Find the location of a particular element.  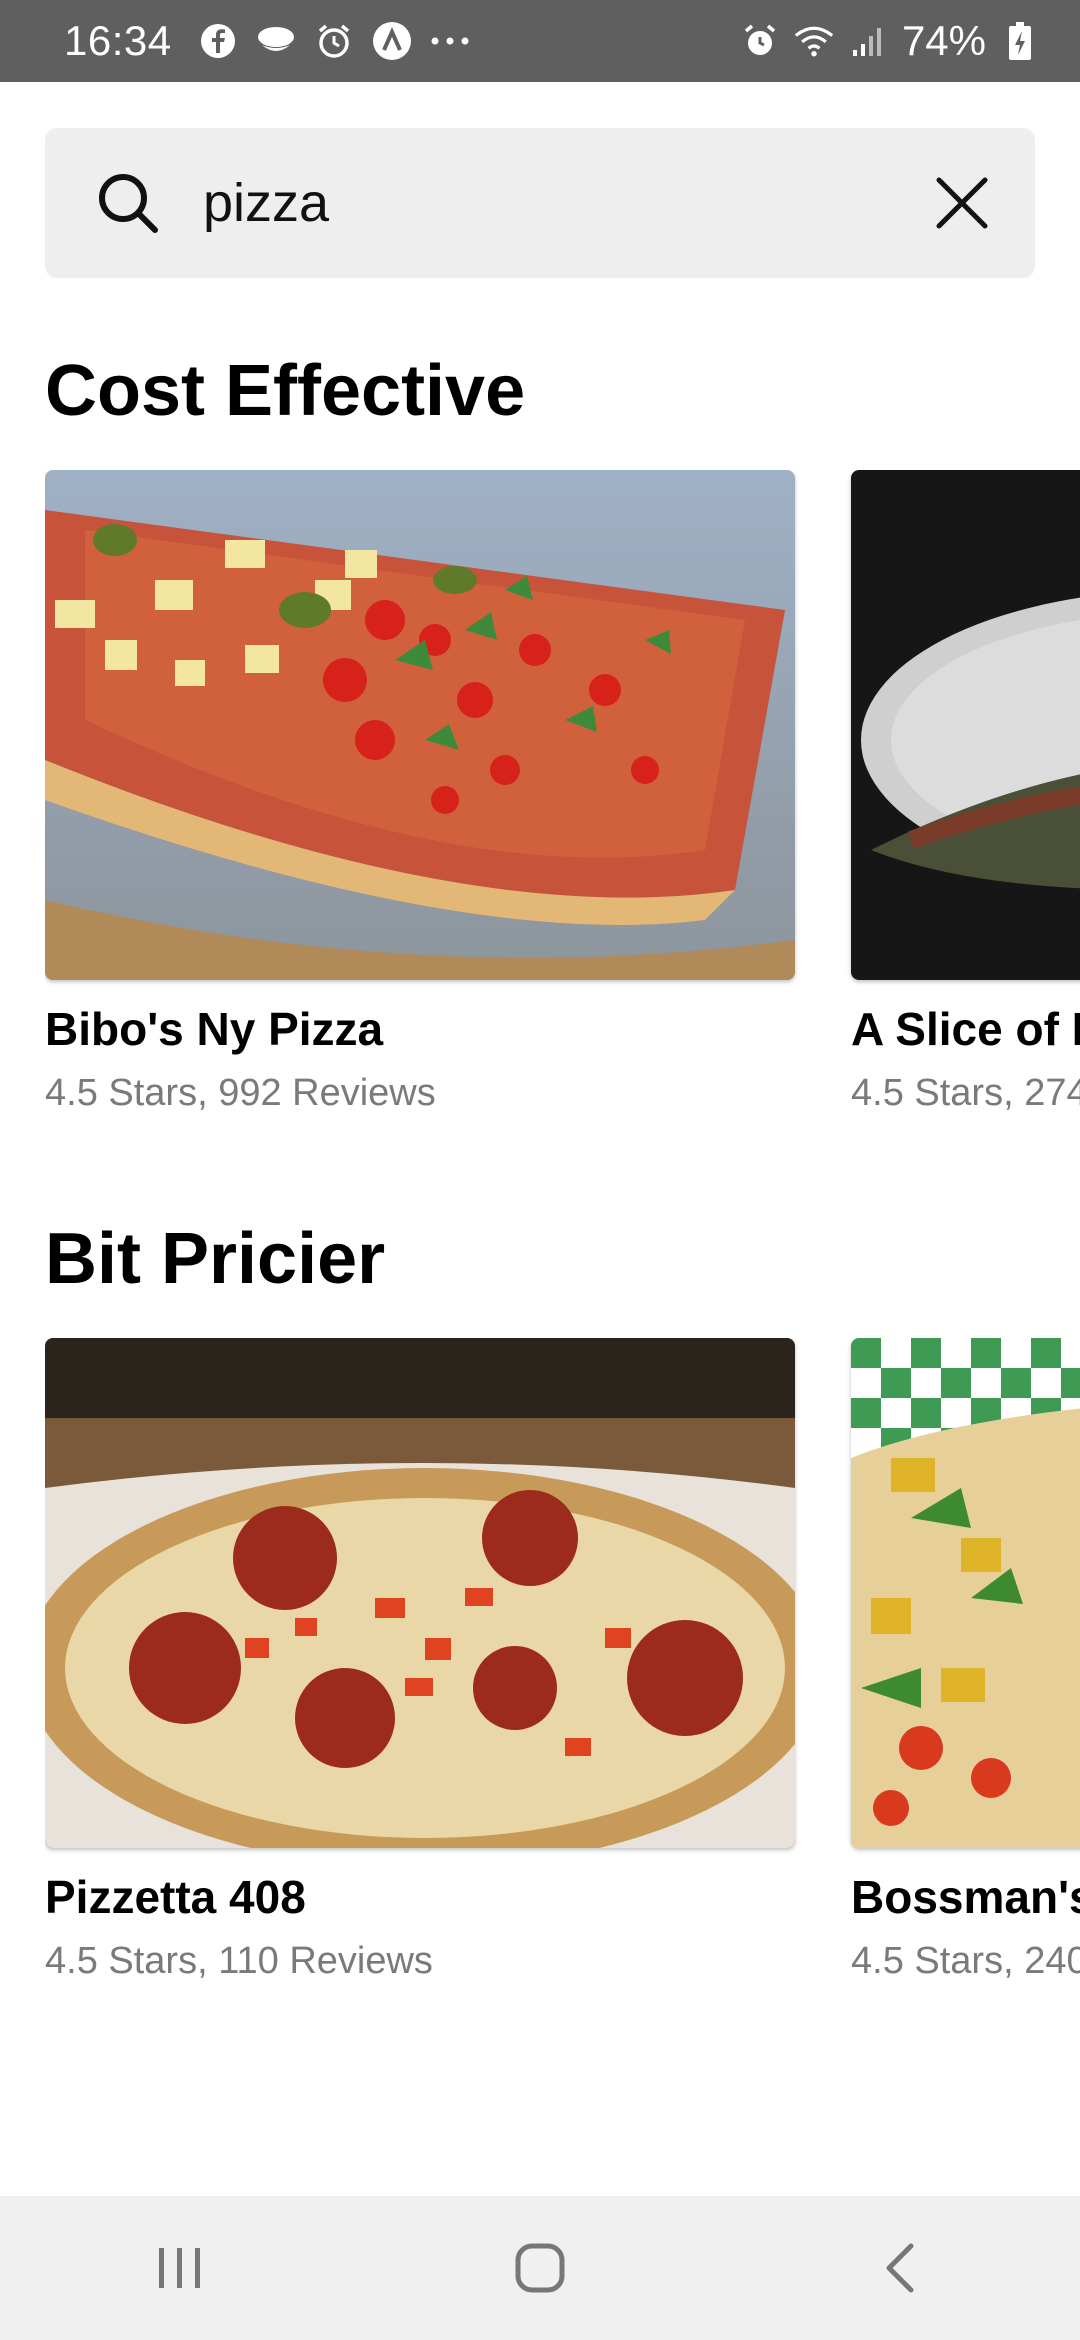

restaurant-card: Bossman's Pizza 4.5 Stars, 240 Reviews is located at coordinates (965, 1660).